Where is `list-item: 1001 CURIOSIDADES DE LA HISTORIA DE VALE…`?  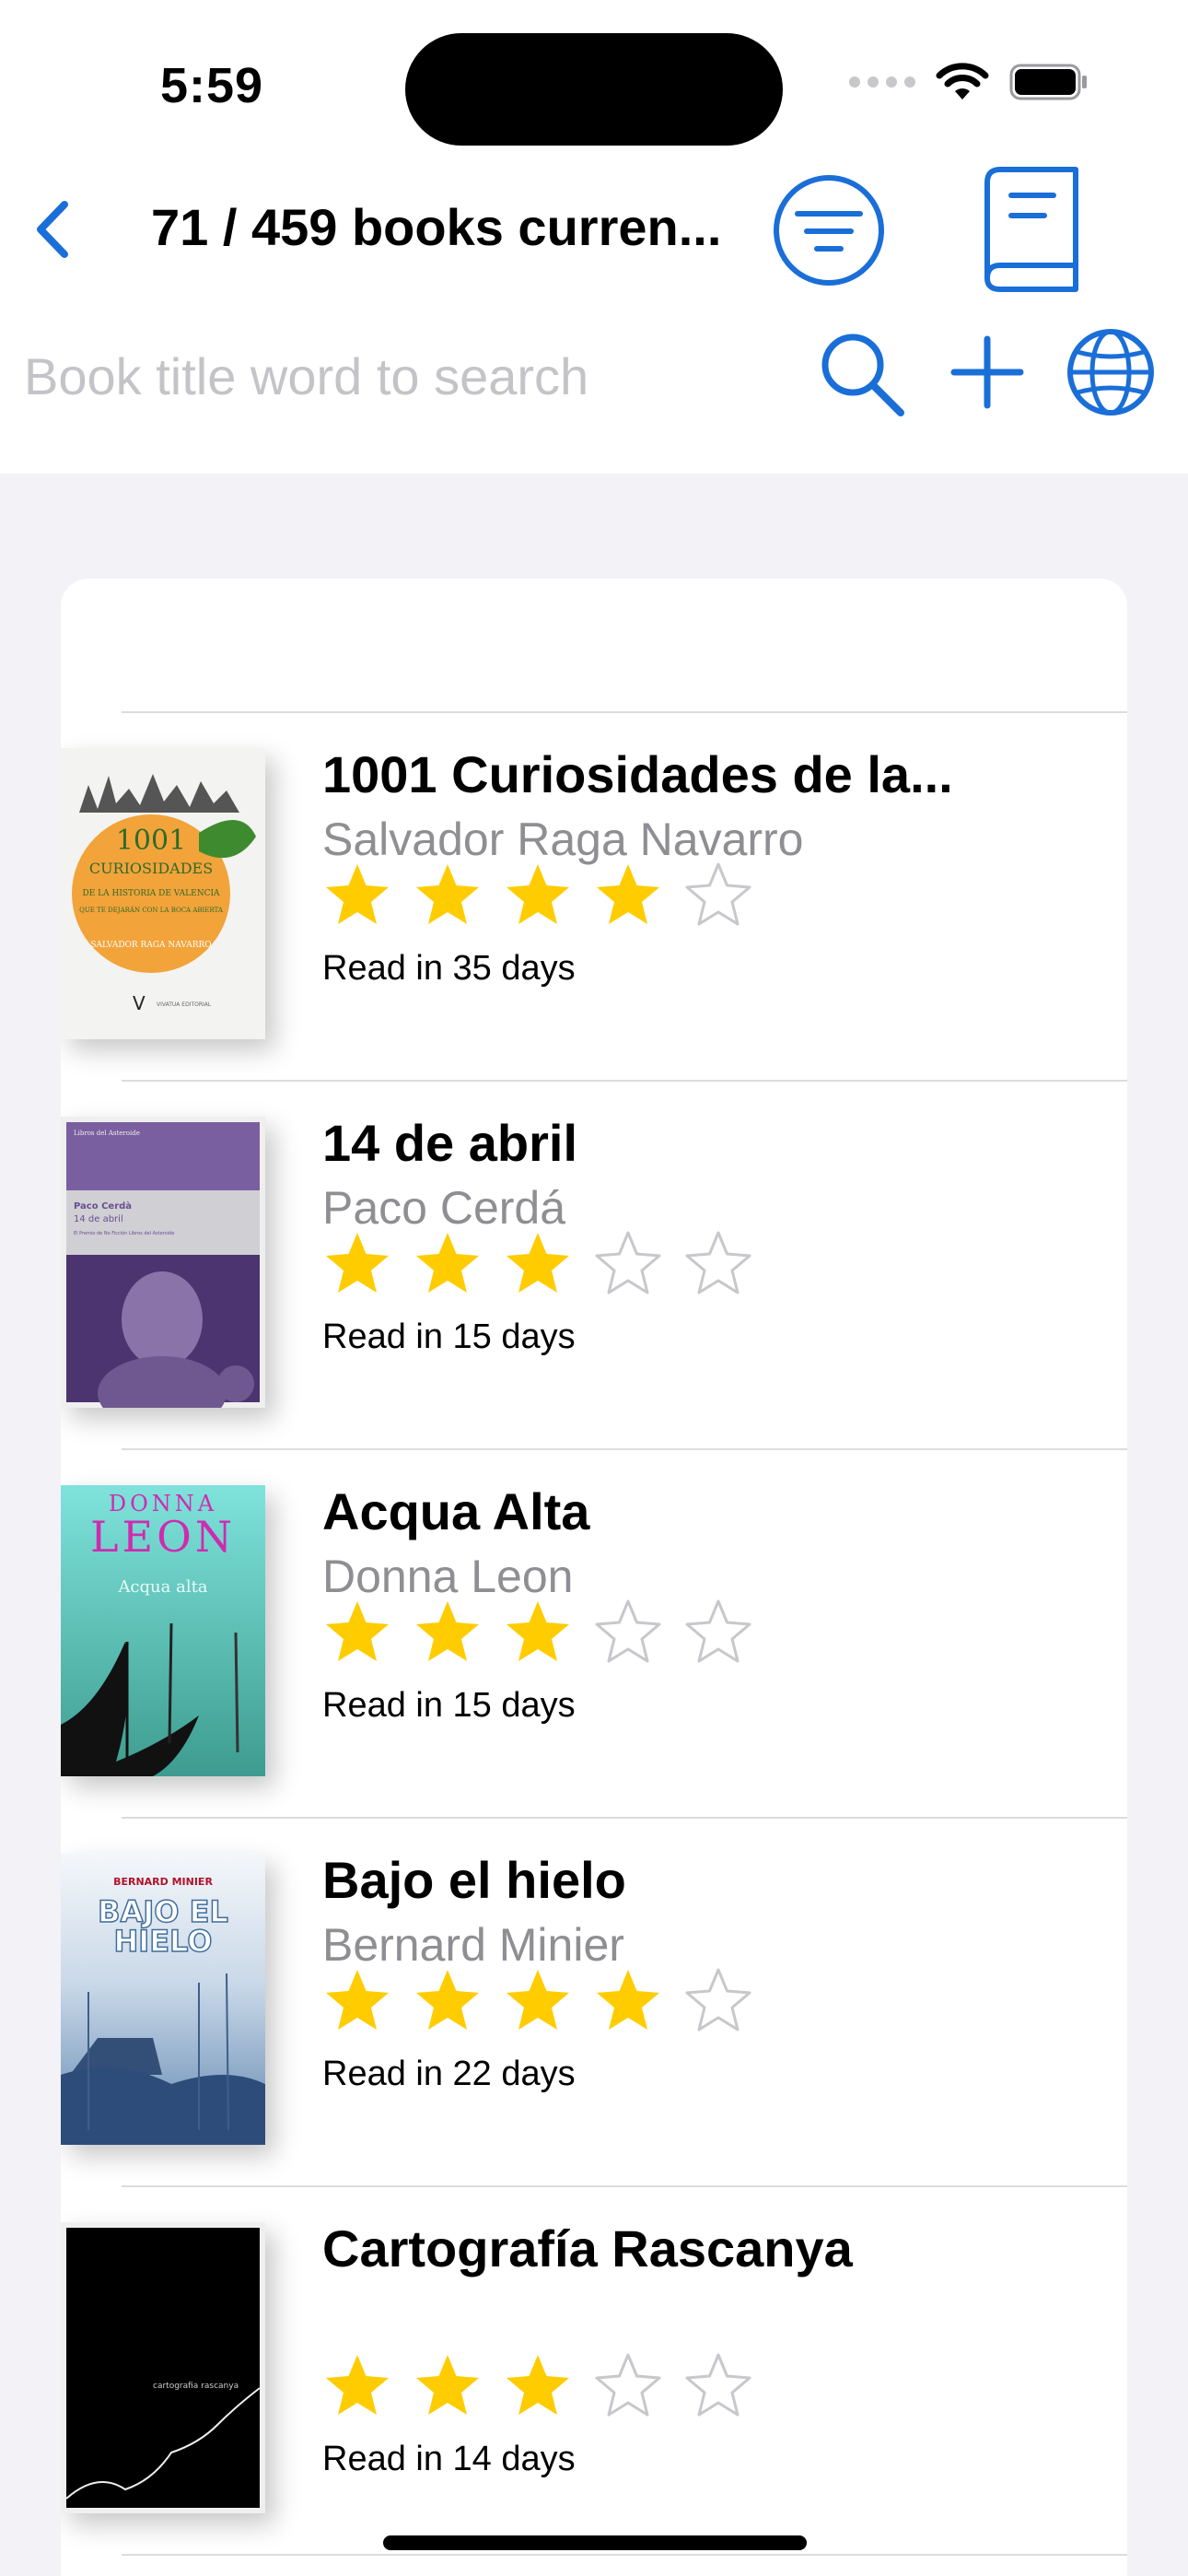
list-item: 1001 CURIOSIDADES DE LA HISTORIA DE VALE… is located at coordinates (594, 895).